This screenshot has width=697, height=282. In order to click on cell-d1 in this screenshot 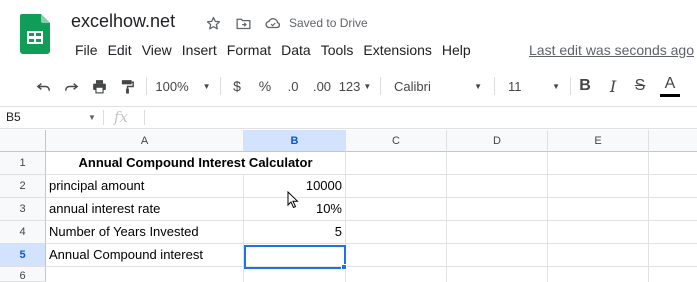, I will do `click(497, 163)`.